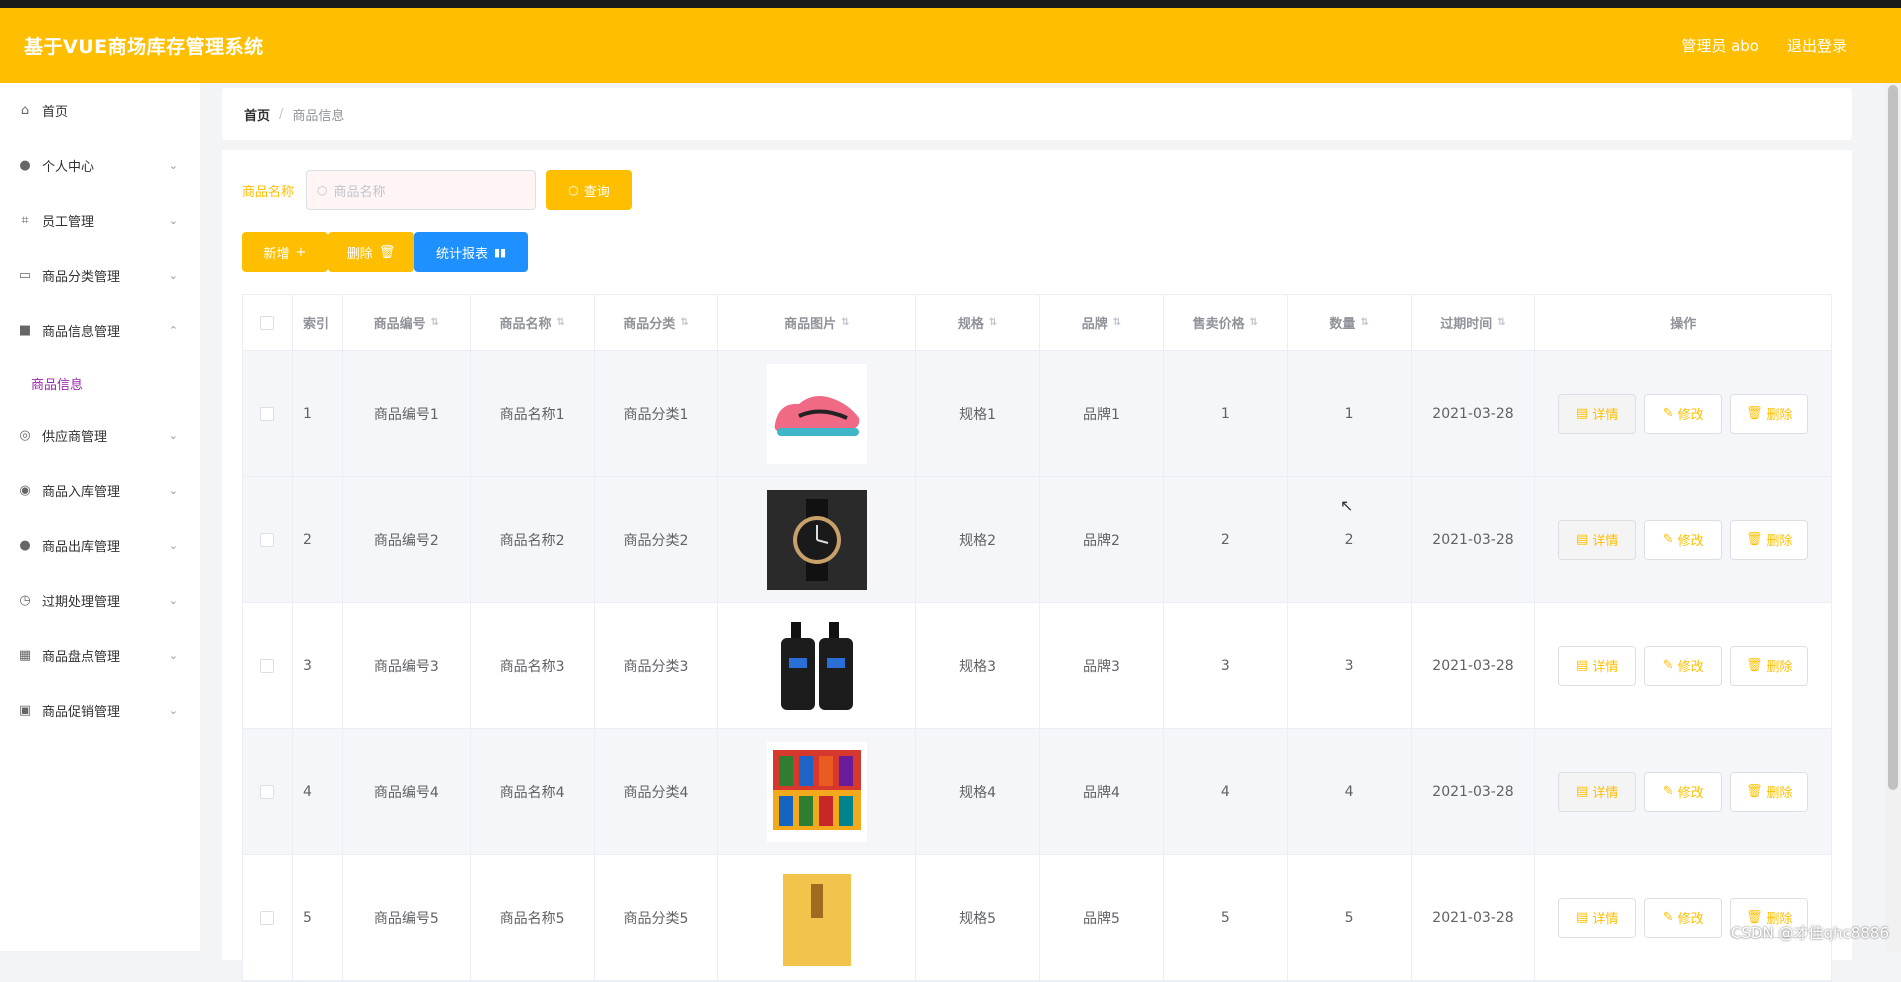 The height and width of the screenshot is (982, 1901). I want to click on sidebar-item-goods-info: ■ 商品信息管理 ⌃, so click(100, 330).